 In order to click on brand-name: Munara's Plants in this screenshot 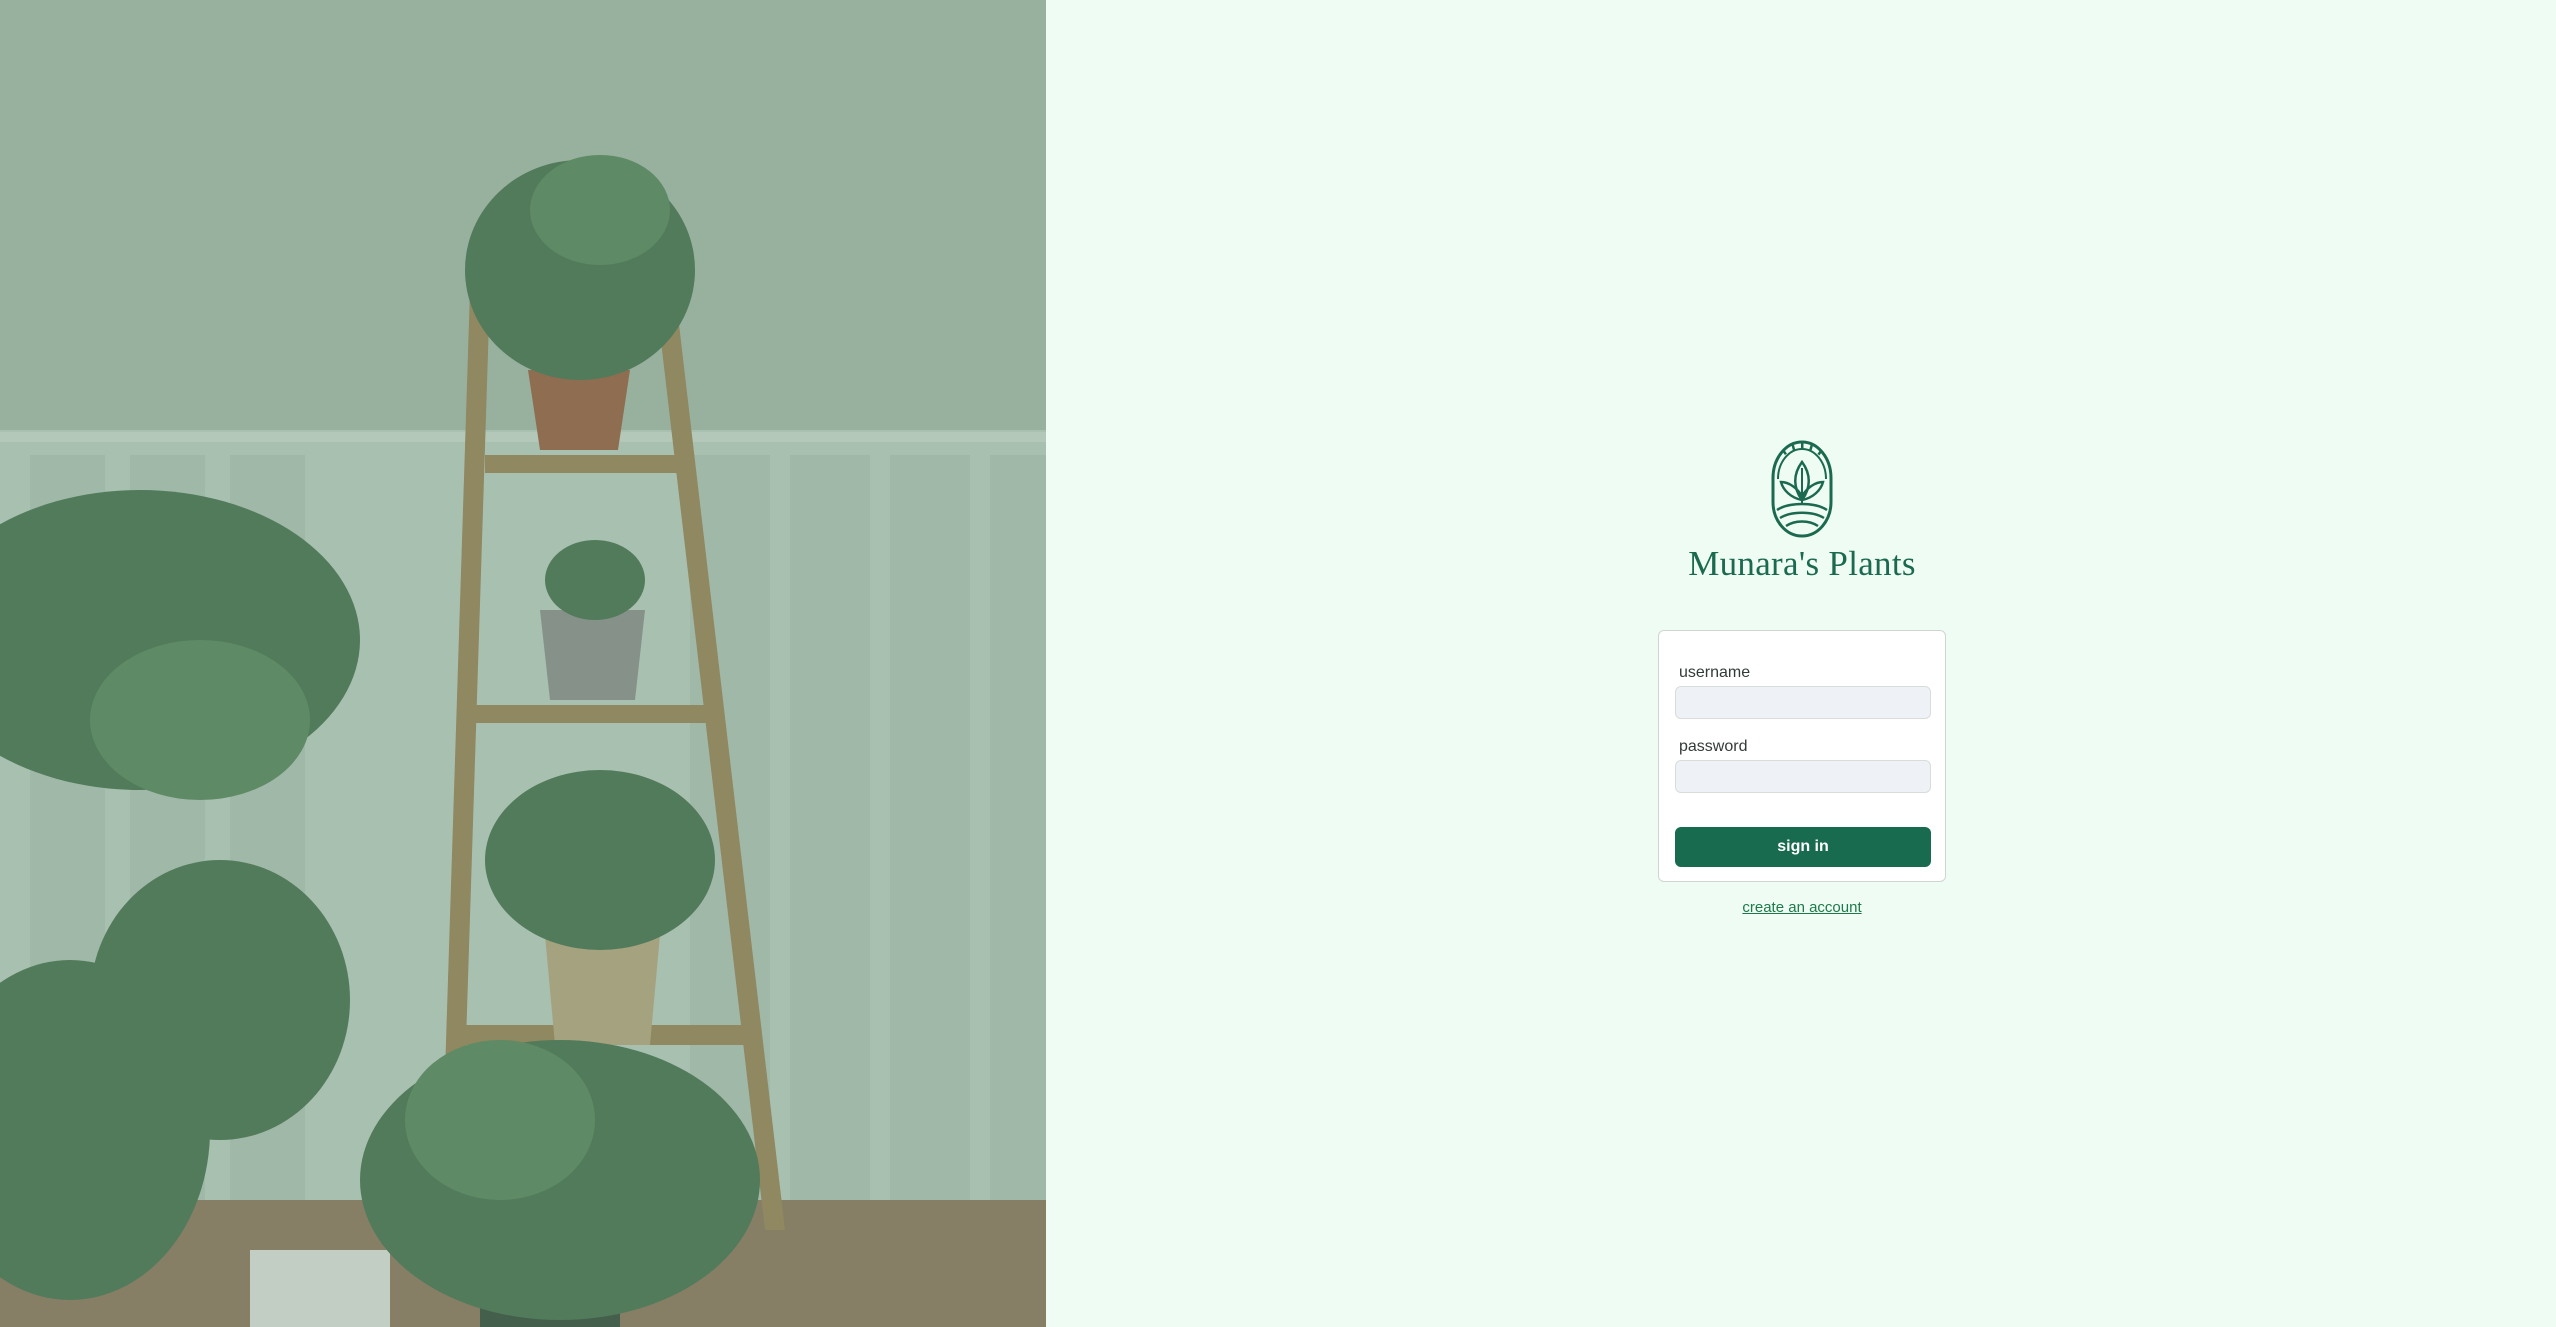, I will do `click(1802, 563)`.